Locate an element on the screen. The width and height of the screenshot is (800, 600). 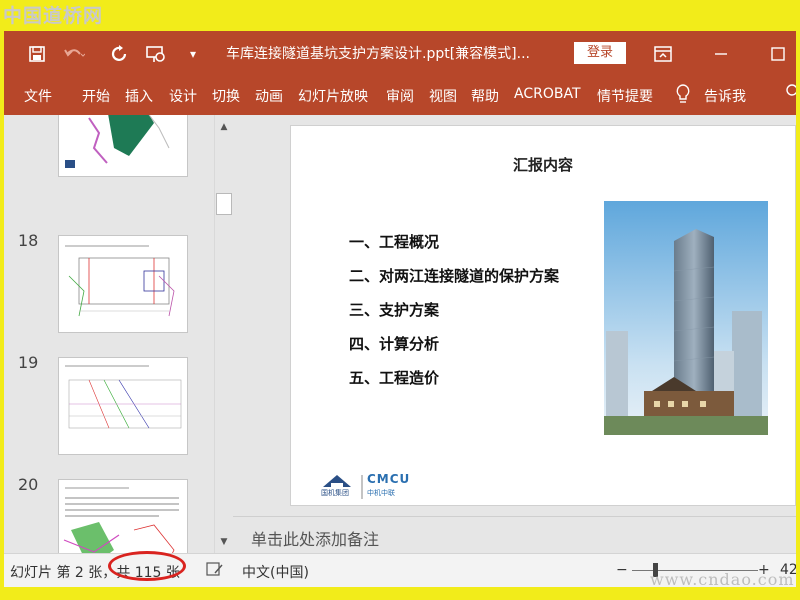
scroll-up-icon: ▲ is located at coordinates (224, 127).